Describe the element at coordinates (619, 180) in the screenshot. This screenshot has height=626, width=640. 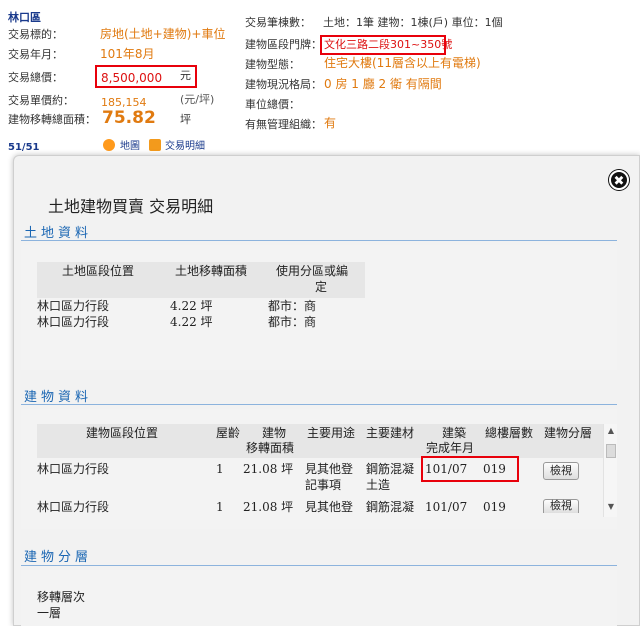
I see `close-icon: ✖` at that location.